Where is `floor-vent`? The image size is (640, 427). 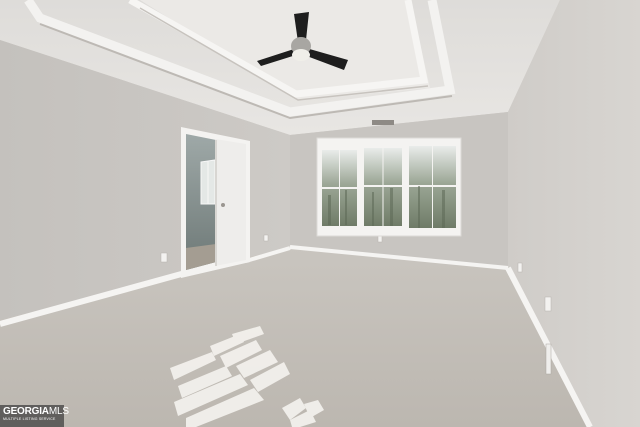
floor-vent is located at coordinates (548, 359).